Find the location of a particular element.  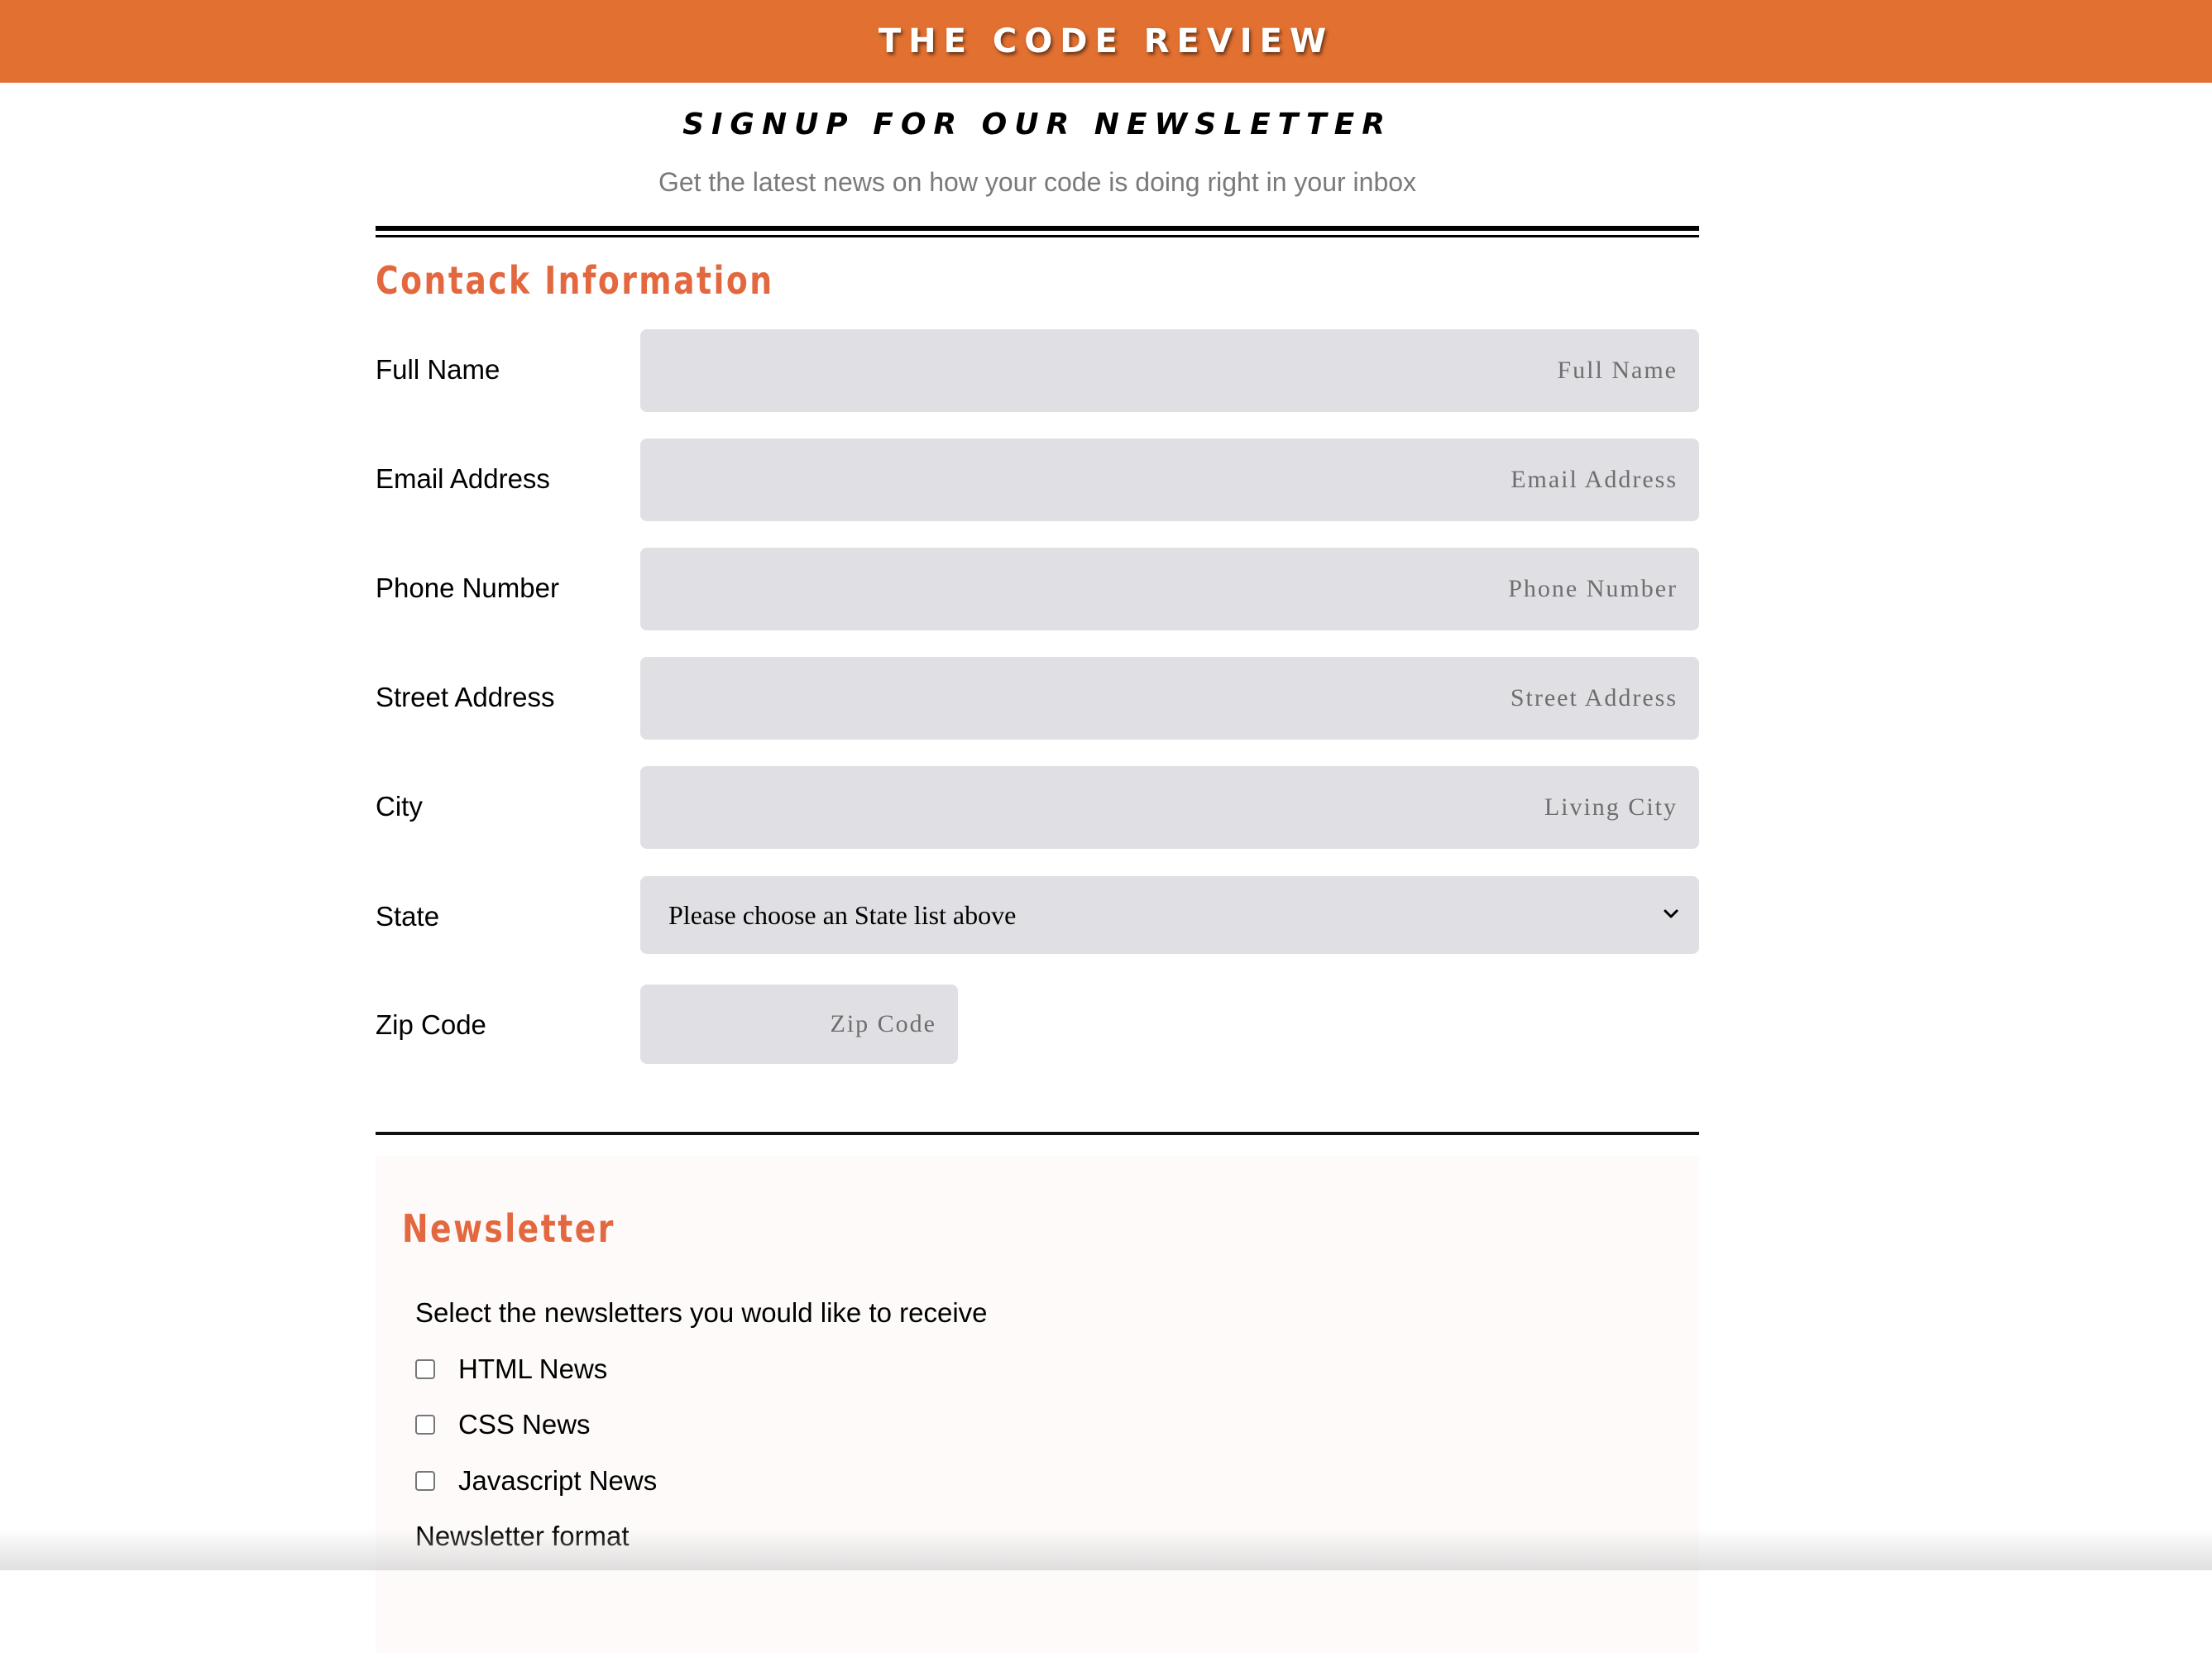

state-select: Please choose an State list above is located at coordinates (1169, 915).